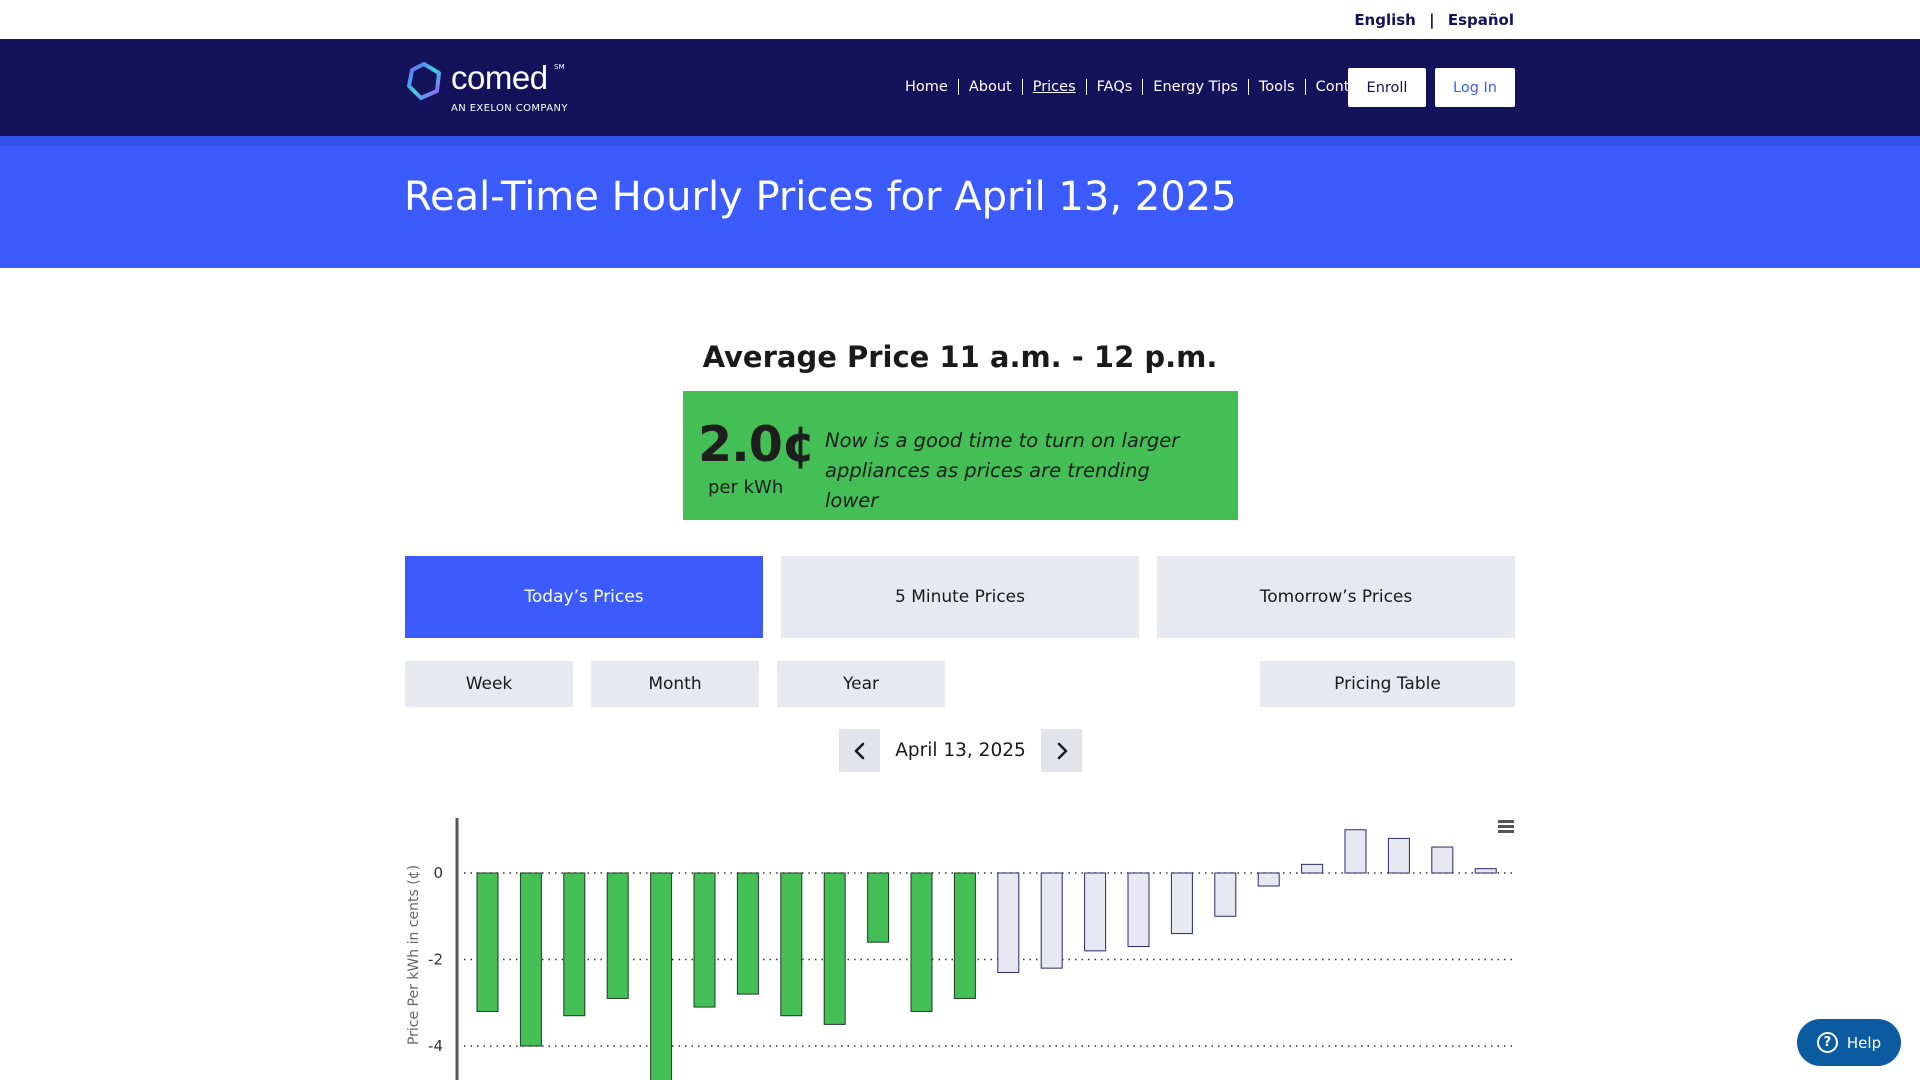 The height and width of the screenshot is (1080, 1920). I want to click on current-date-label: April 13, 2025, so click(960, 750).